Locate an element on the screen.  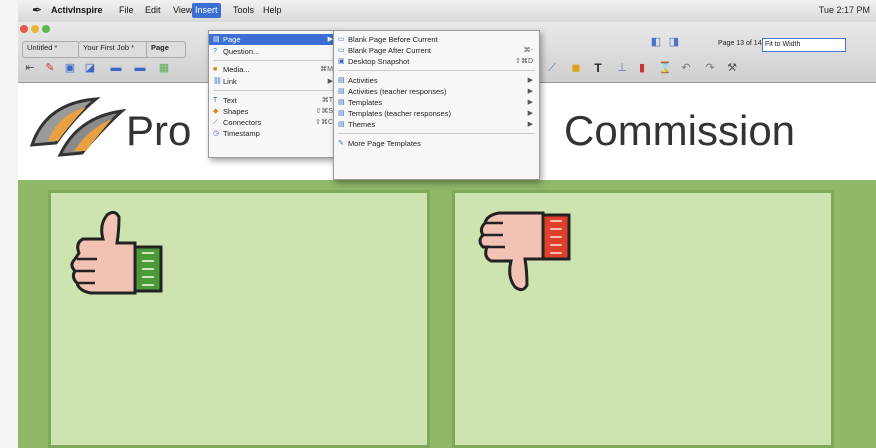
text-icon: T is located at coordinates (215, 100).